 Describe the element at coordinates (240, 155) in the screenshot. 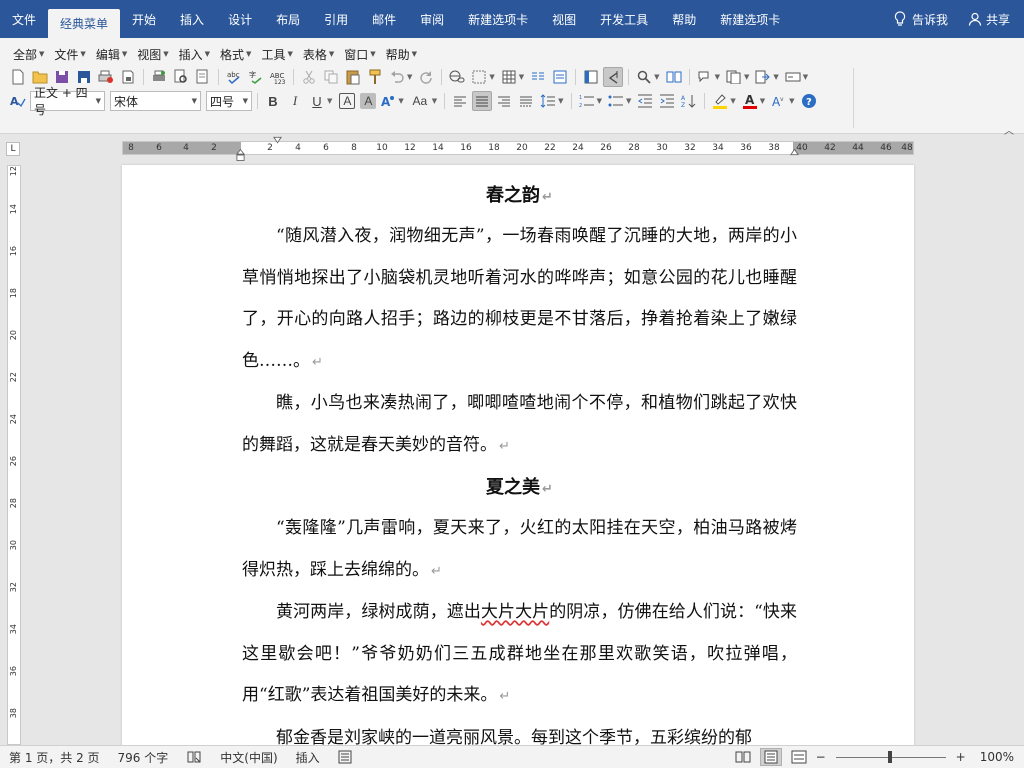

I see `hanging-indent-marker` at that location.